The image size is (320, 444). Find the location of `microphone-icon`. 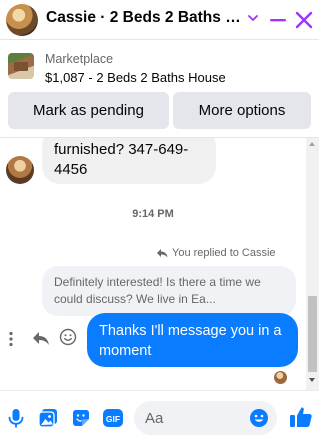

microphone-icon is located at coordinates (16, 418).